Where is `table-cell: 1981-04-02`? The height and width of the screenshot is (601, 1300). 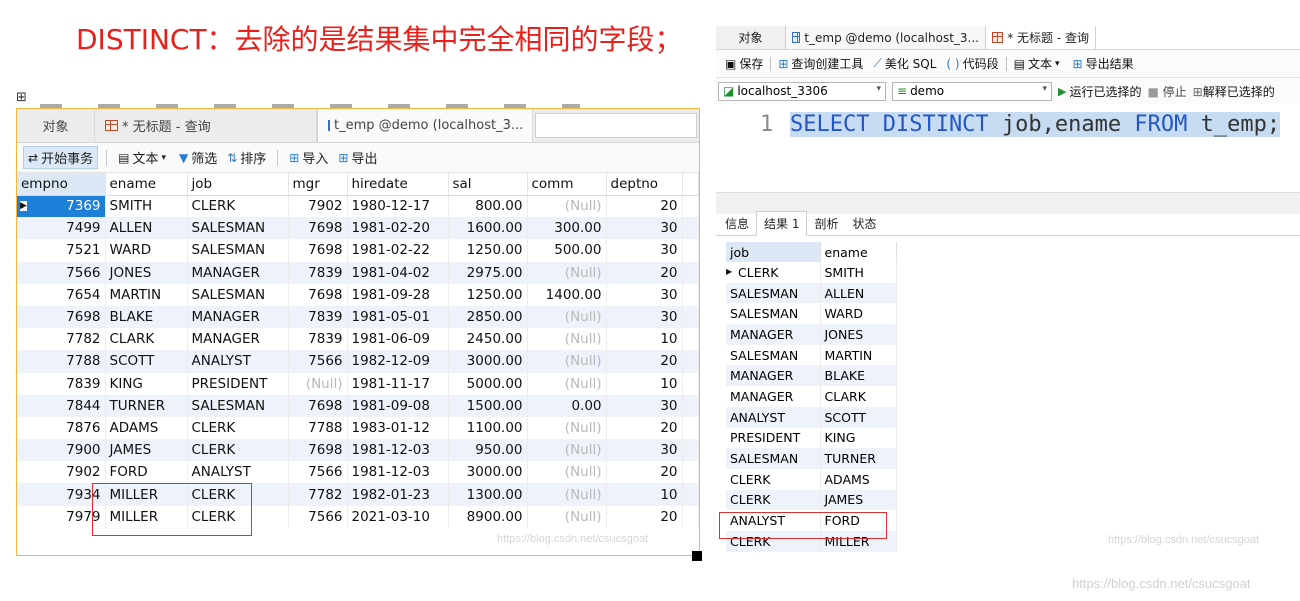 table-cell: 1981-04-02 is located at coordinates (398, 272).